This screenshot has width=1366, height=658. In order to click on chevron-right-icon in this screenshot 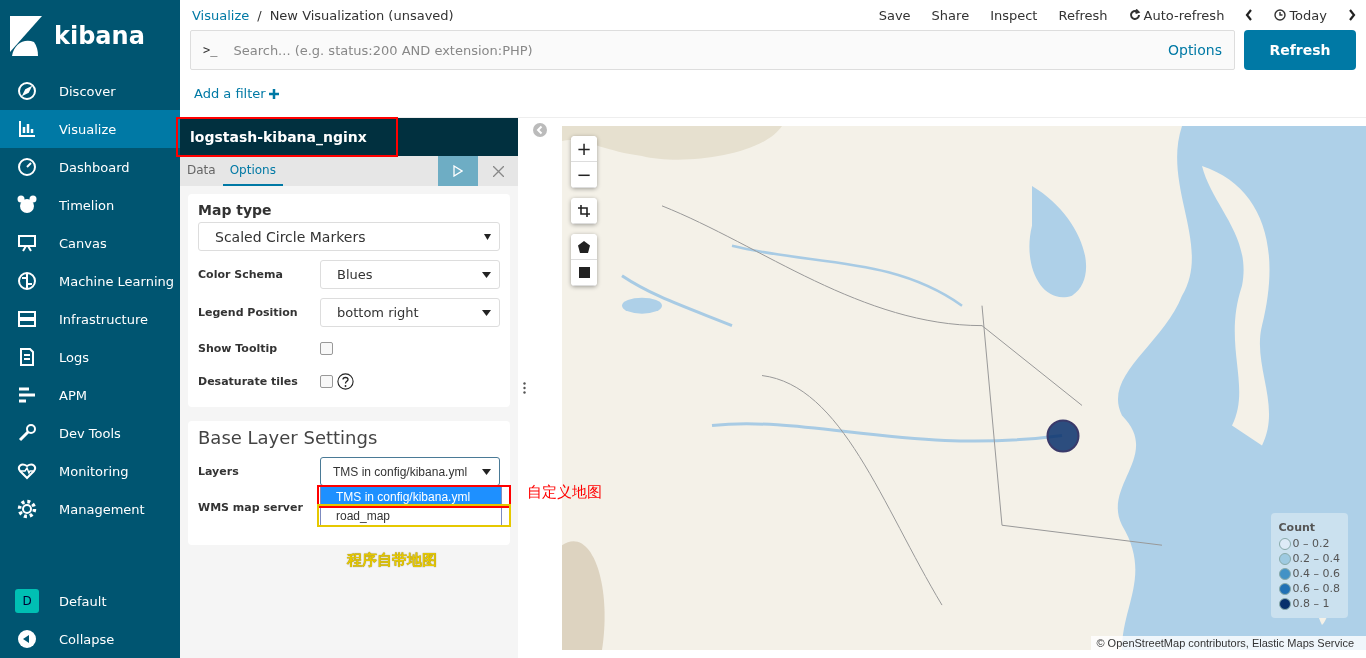, I will do `click(1352, 15)`.